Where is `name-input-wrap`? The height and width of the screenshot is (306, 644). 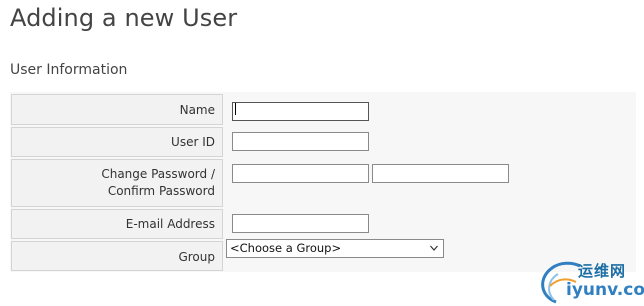 name-input-wrap is located at coordinates (300, 110).